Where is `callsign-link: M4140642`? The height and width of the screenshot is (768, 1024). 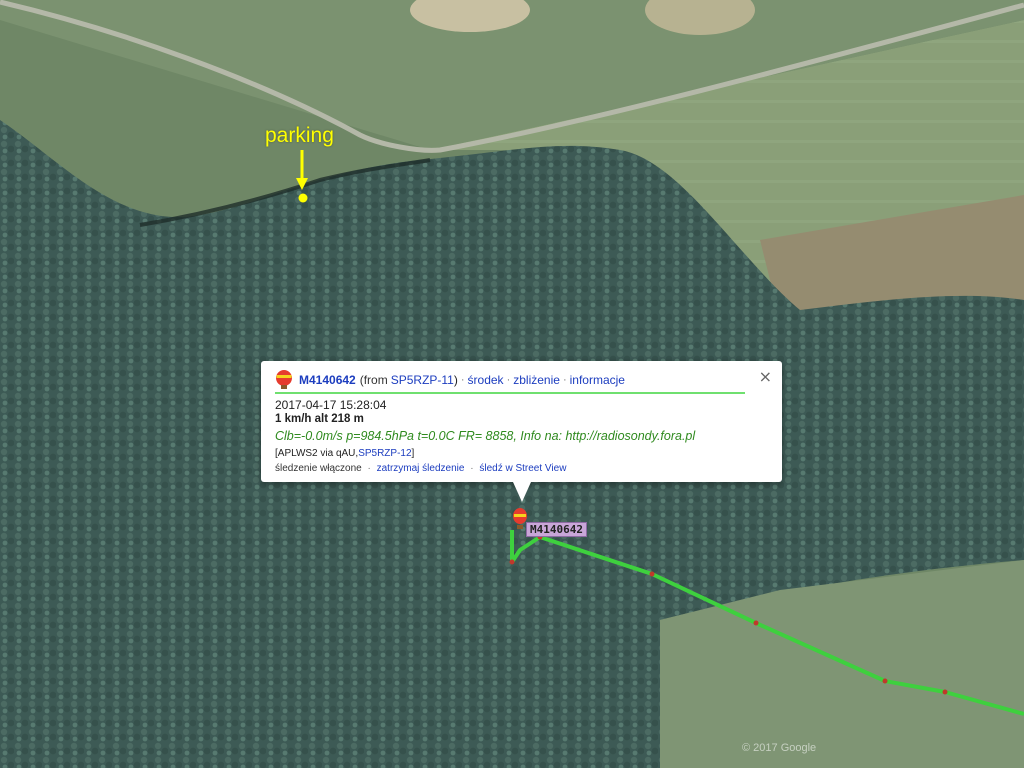 callsign-link: M4140642 is located at coordinates (327, 380).